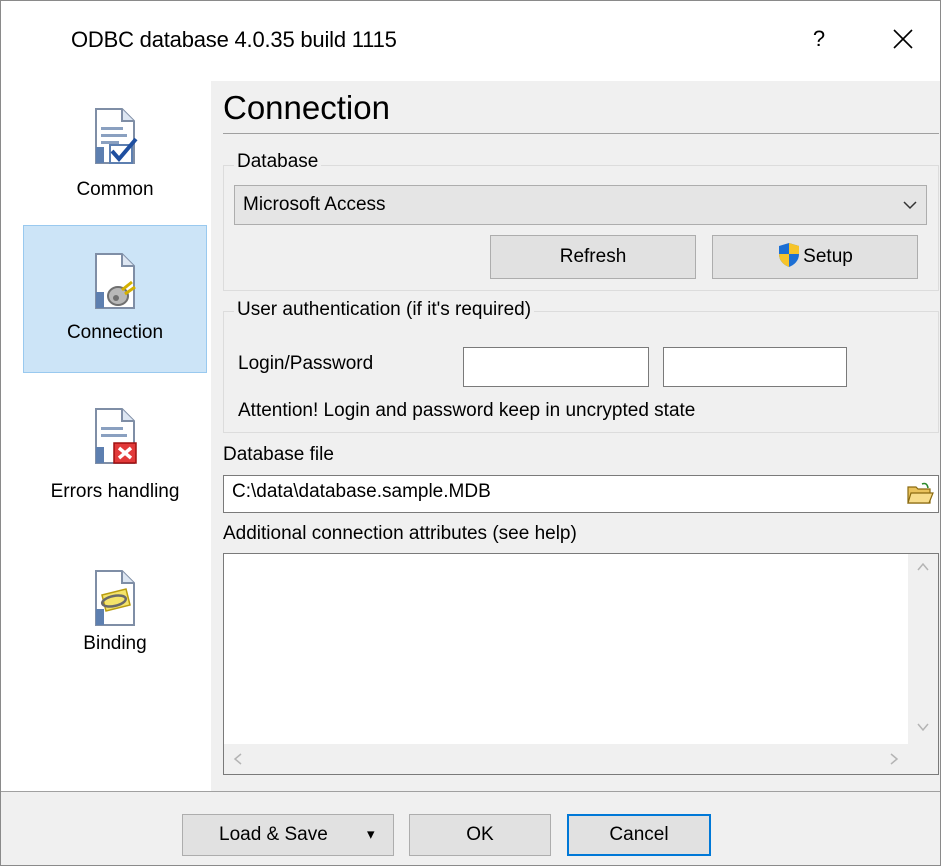 The height and width of the screenshot is (866, 941). I want to click on sidebar-item-binding: Binding, so click(115, 623).